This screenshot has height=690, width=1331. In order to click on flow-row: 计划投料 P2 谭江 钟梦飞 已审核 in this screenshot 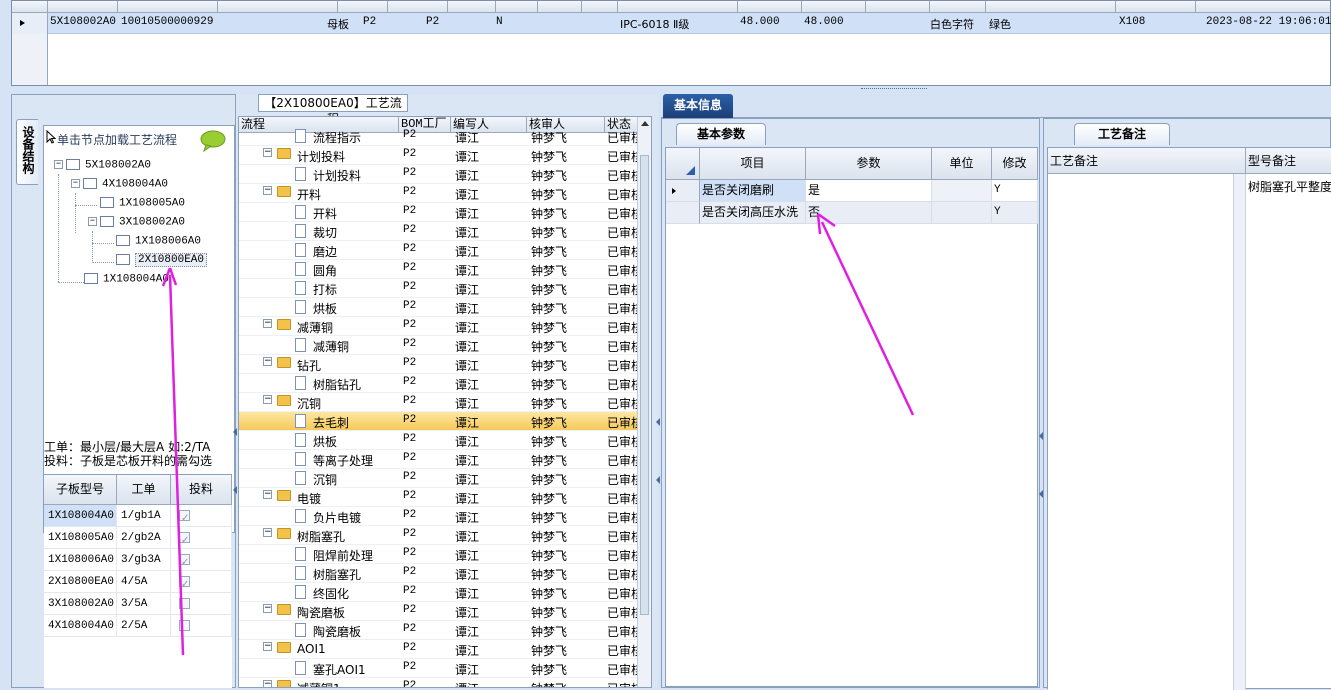, I will do `click(439, 174)`.